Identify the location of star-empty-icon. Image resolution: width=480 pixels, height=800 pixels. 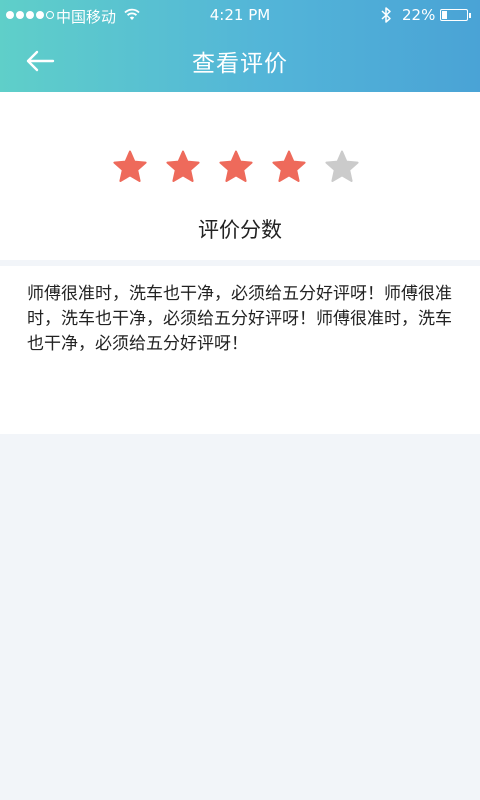
(342, 166).